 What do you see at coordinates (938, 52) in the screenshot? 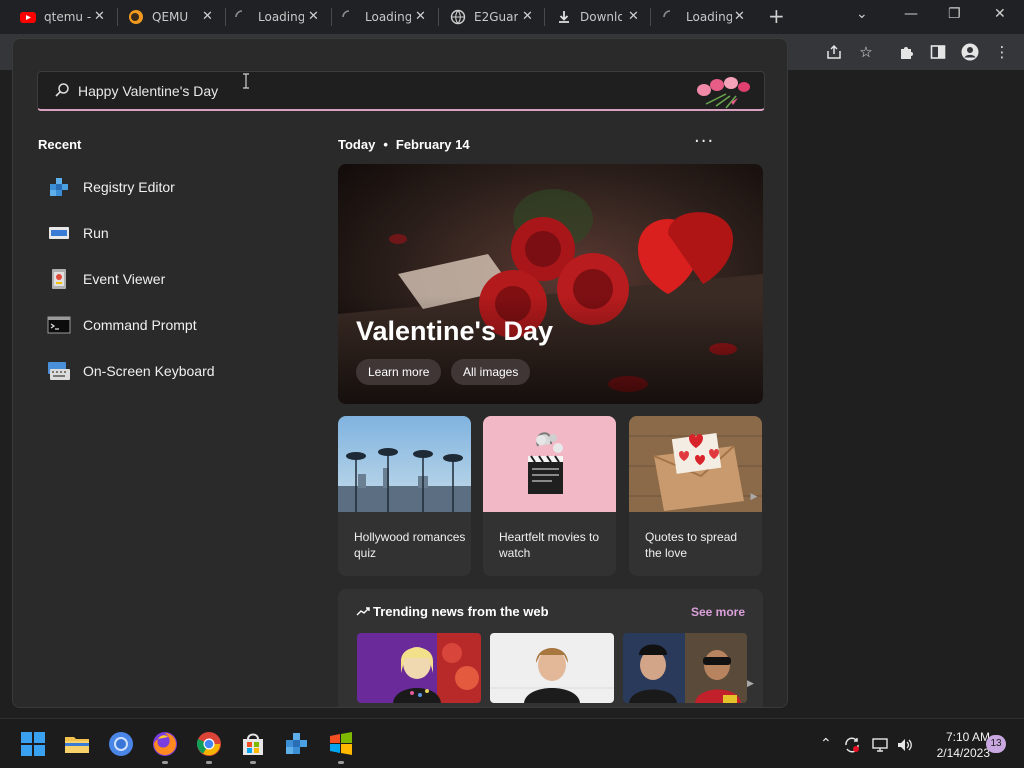
I see `side-panel-icon` at bounding box center [938, 52].